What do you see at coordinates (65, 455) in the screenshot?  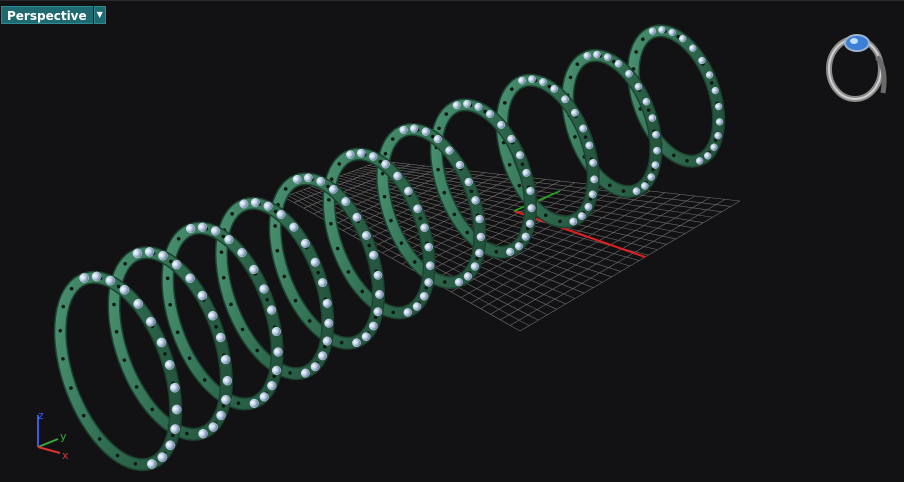 I see `x-axis-label: x` at bounding box center [65, 455].